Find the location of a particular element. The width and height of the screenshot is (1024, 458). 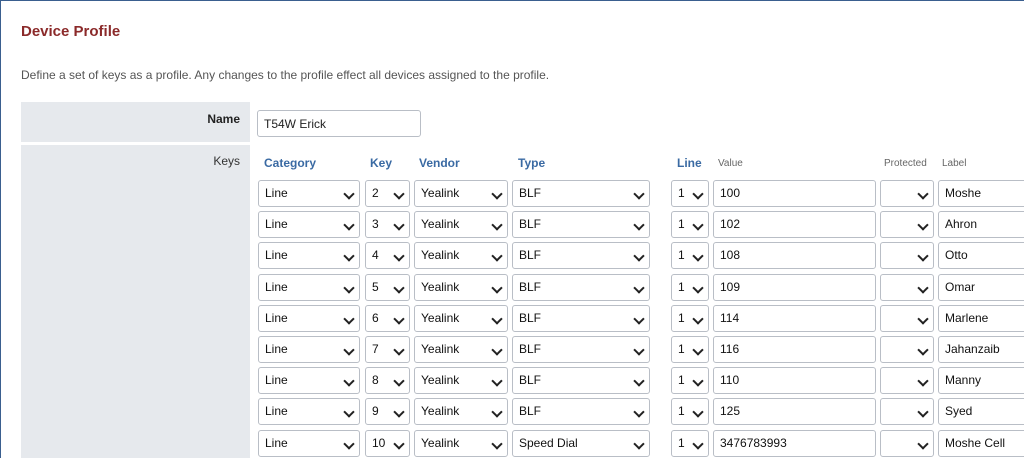

key-select: 3 is located at coordinates (387, 225).